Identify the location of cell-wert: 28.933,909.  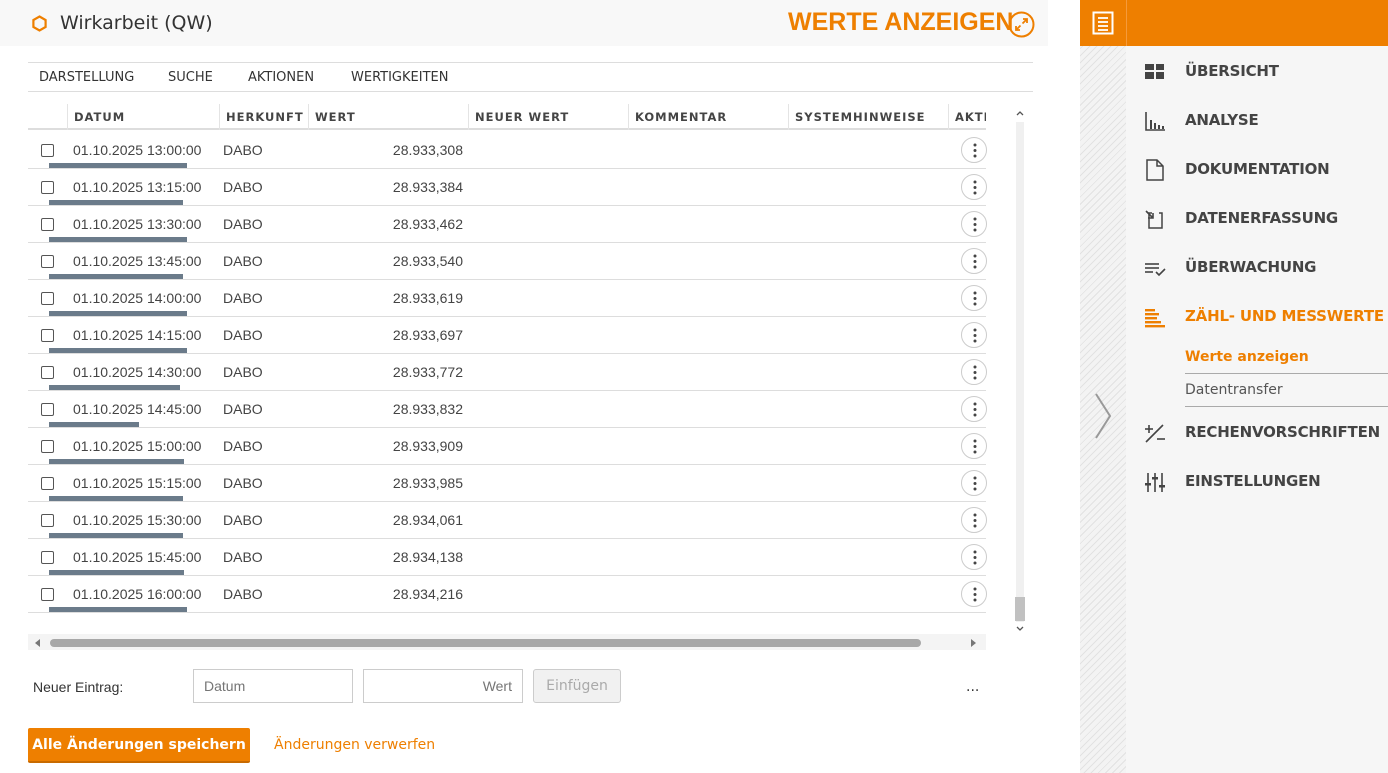
(427, 446).